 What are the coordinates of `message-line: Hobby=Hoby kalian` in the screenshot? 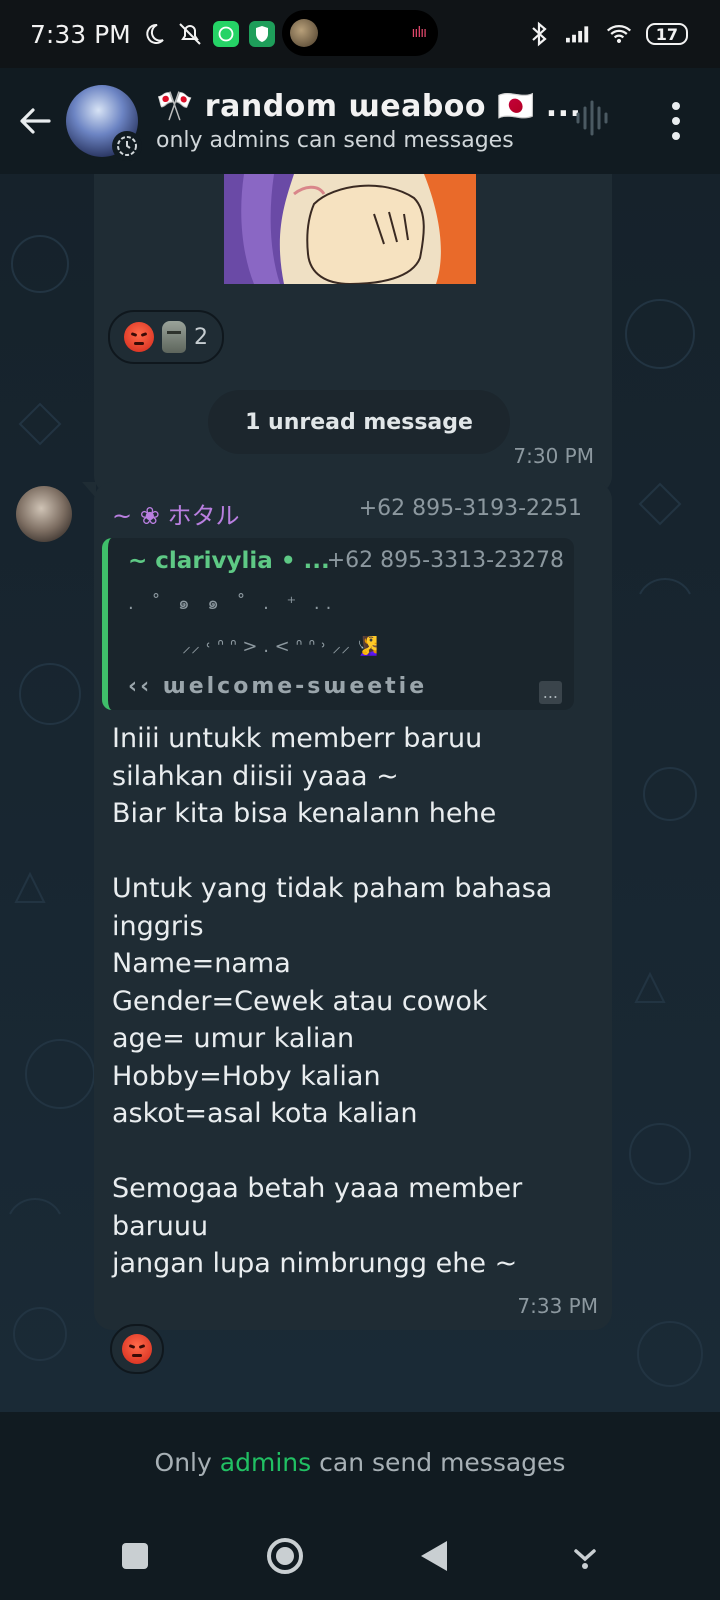 It's located at (246, 1076).